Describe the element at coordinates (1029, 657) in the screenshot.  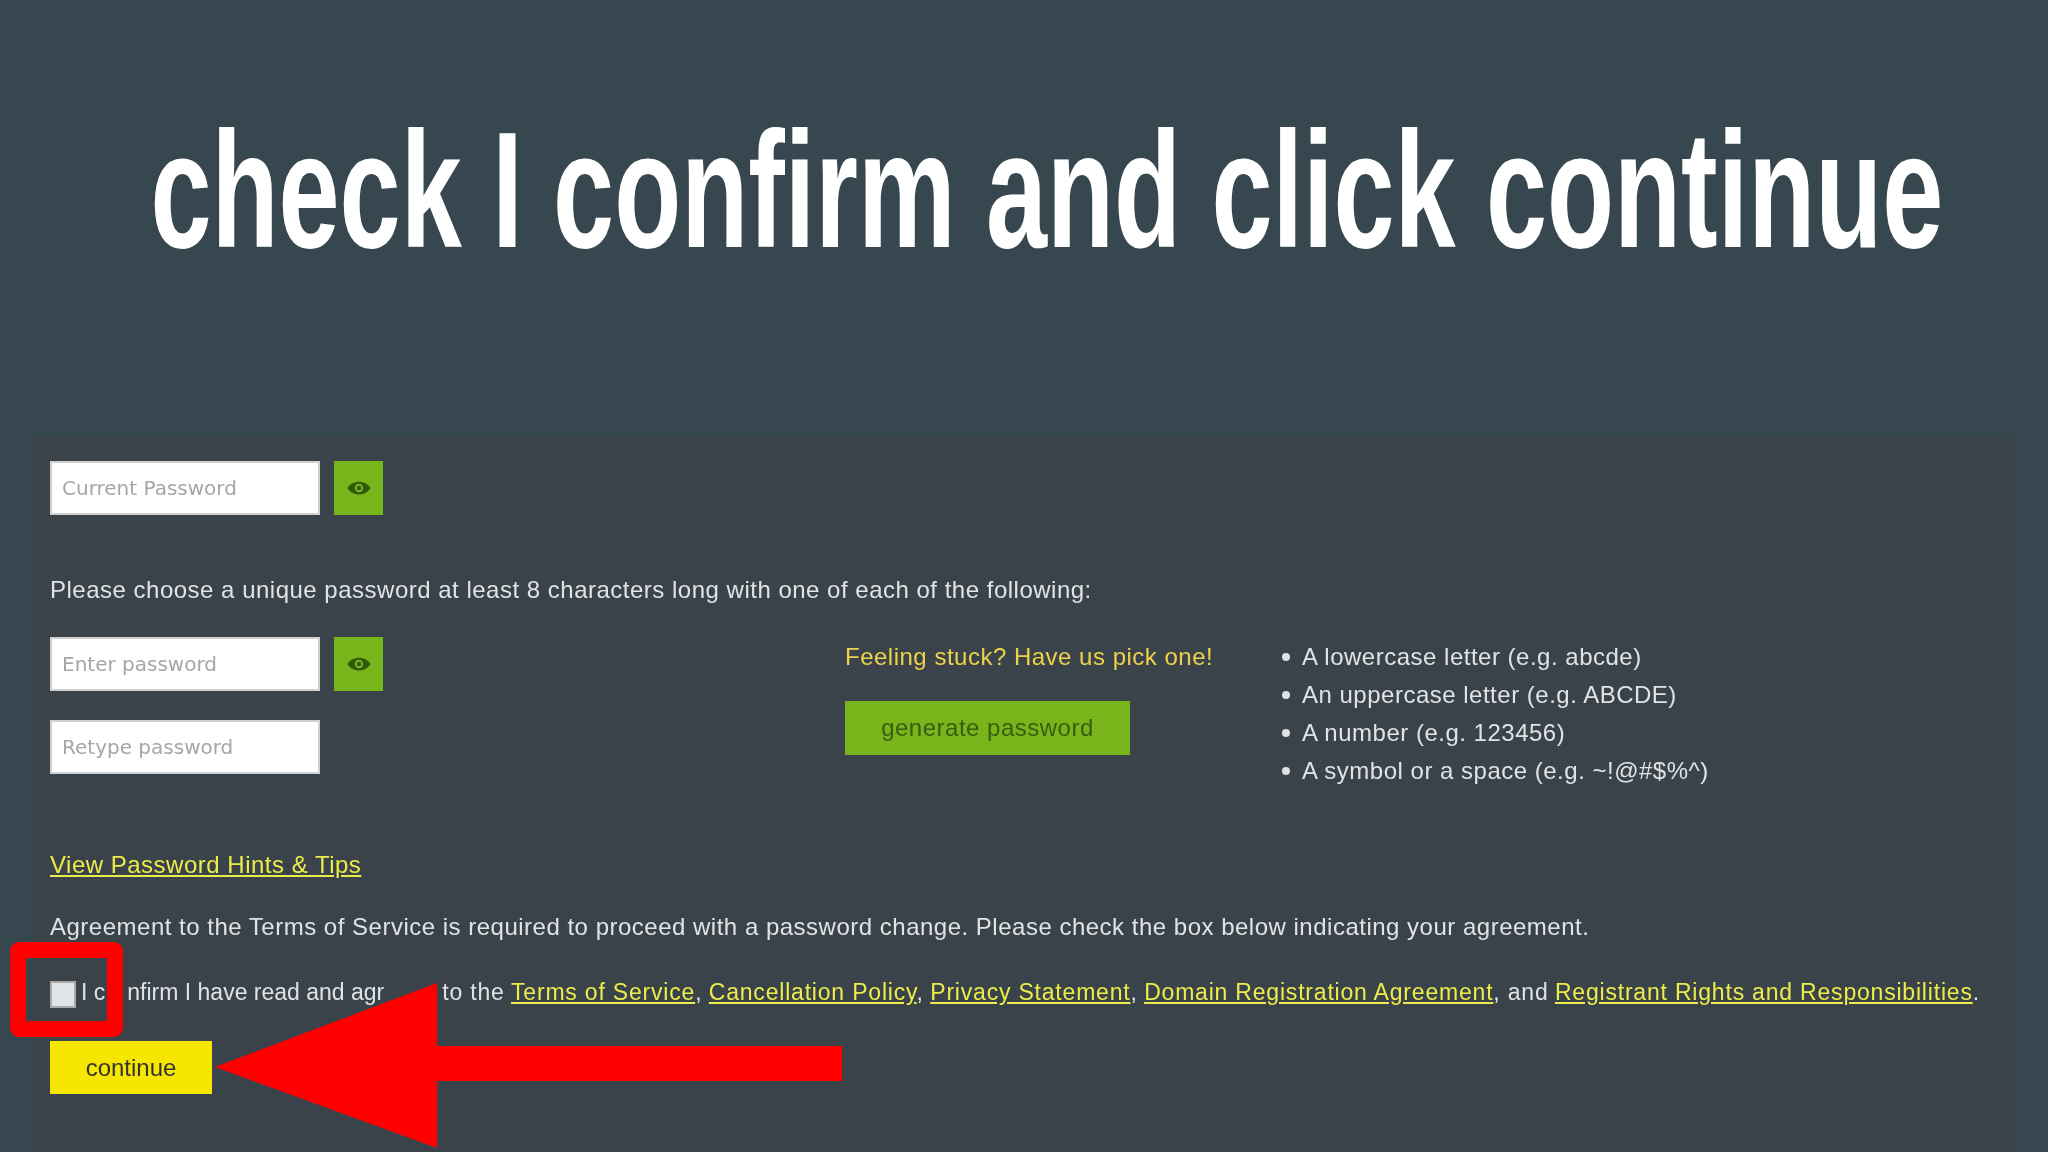
I see `generator-prompt: Feeling stuck? Have us pick one!` at that location.